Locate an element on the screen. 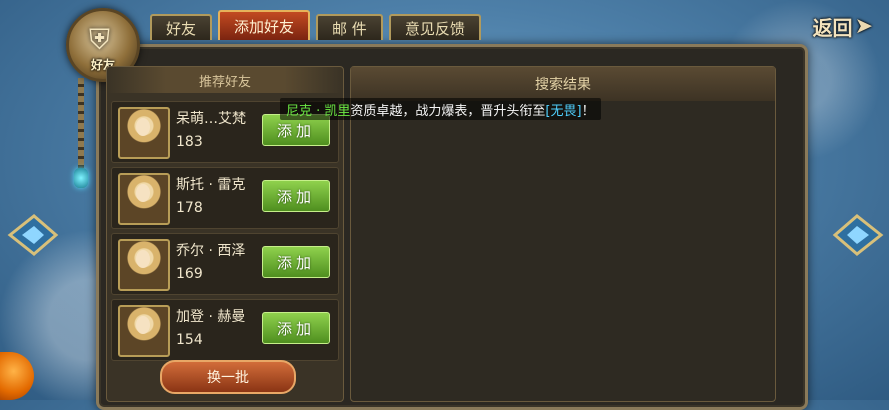 This screenshot has height=410, width=889. friend-name: 呆萌…艾梵 is located at coordinates (211, 119).